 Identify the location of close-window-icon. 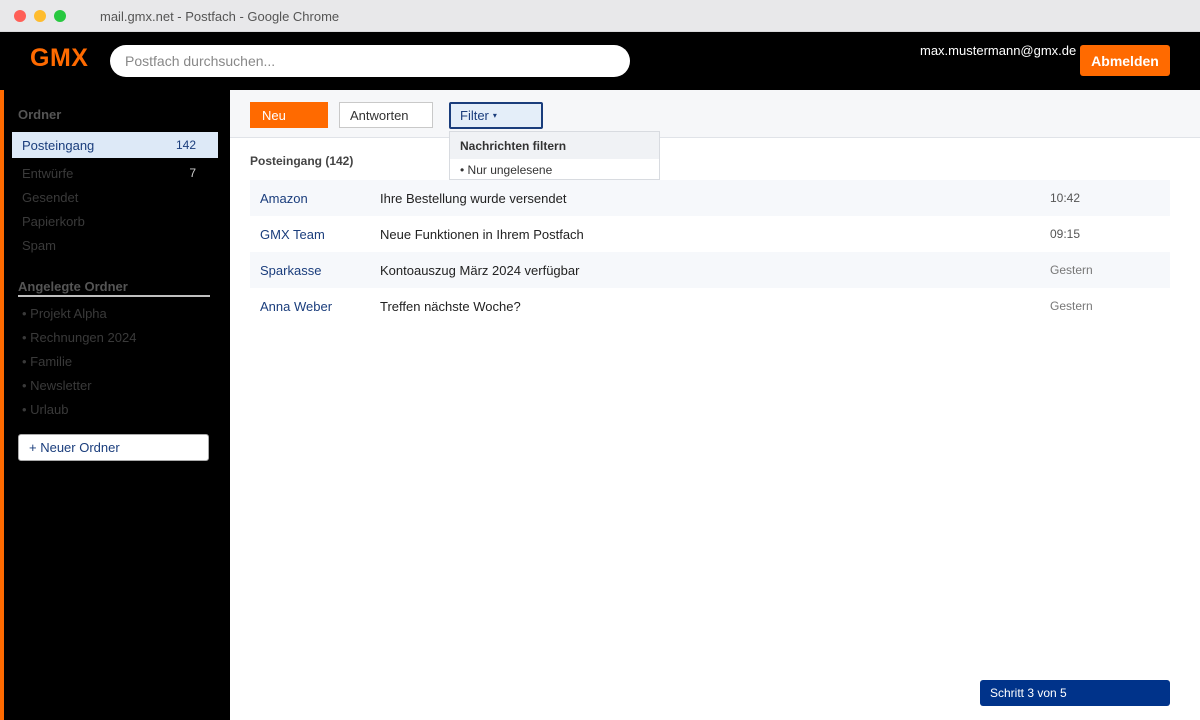
(20, 16).